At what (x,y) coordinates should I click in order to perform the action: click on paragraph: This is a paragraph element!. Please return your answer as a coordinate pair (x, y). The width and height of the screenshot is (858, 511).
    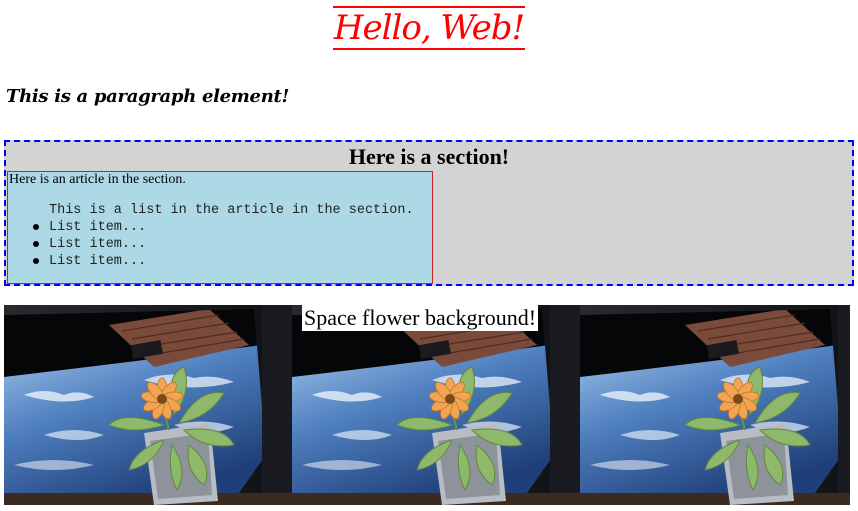
    Looking at the image, I should click on (148, 96).